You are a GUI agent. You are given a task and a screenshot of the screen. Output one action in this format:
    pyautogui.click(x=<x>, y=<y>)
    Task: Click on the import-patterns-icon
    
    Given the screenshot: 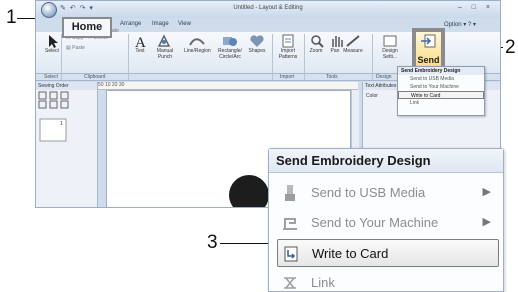 What is the action you would take?
    pyautogui.click(x=288, y=41)
    